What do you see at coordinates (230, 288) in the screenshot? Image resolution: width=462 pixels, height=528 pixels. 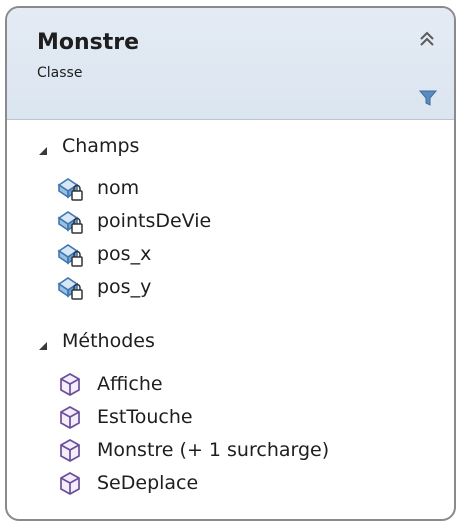 I see `field-item: pos_y` at bounding box center [230, 288].